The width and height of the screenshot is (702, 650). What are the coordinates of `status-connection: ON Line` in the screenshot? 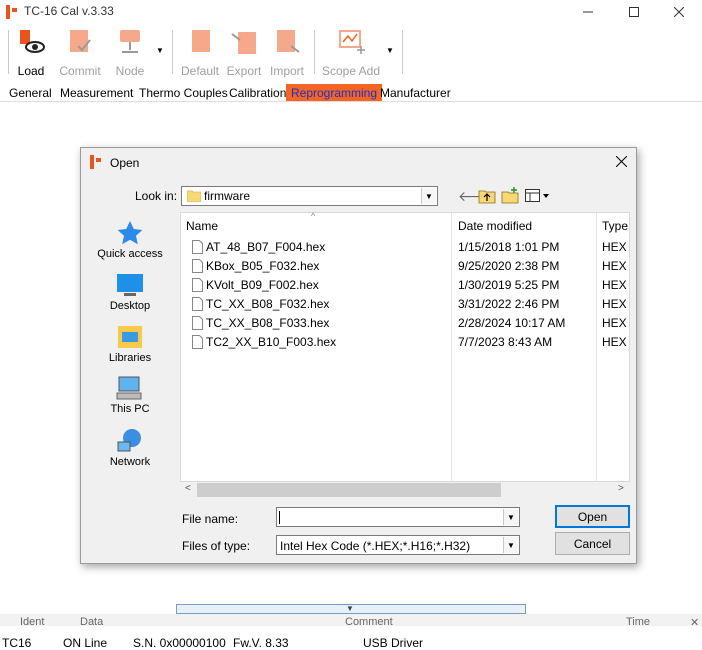 It's located at (85, 643).